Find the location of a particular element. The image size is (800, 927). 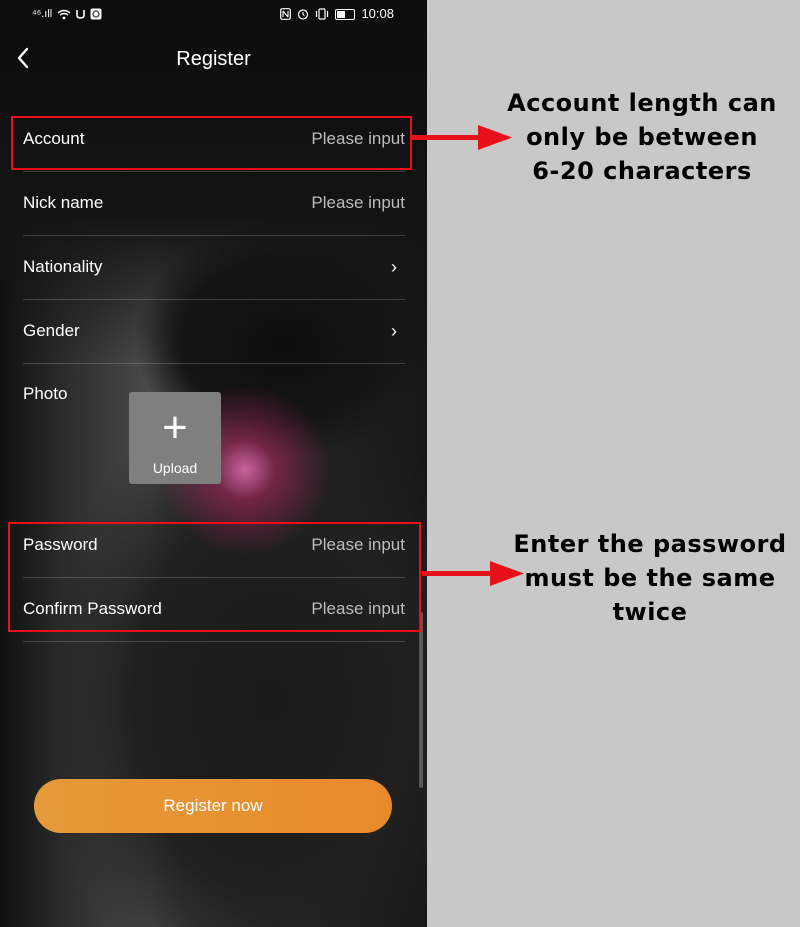

photo-field: Photo + Upload is located at coordinates (214, 438).